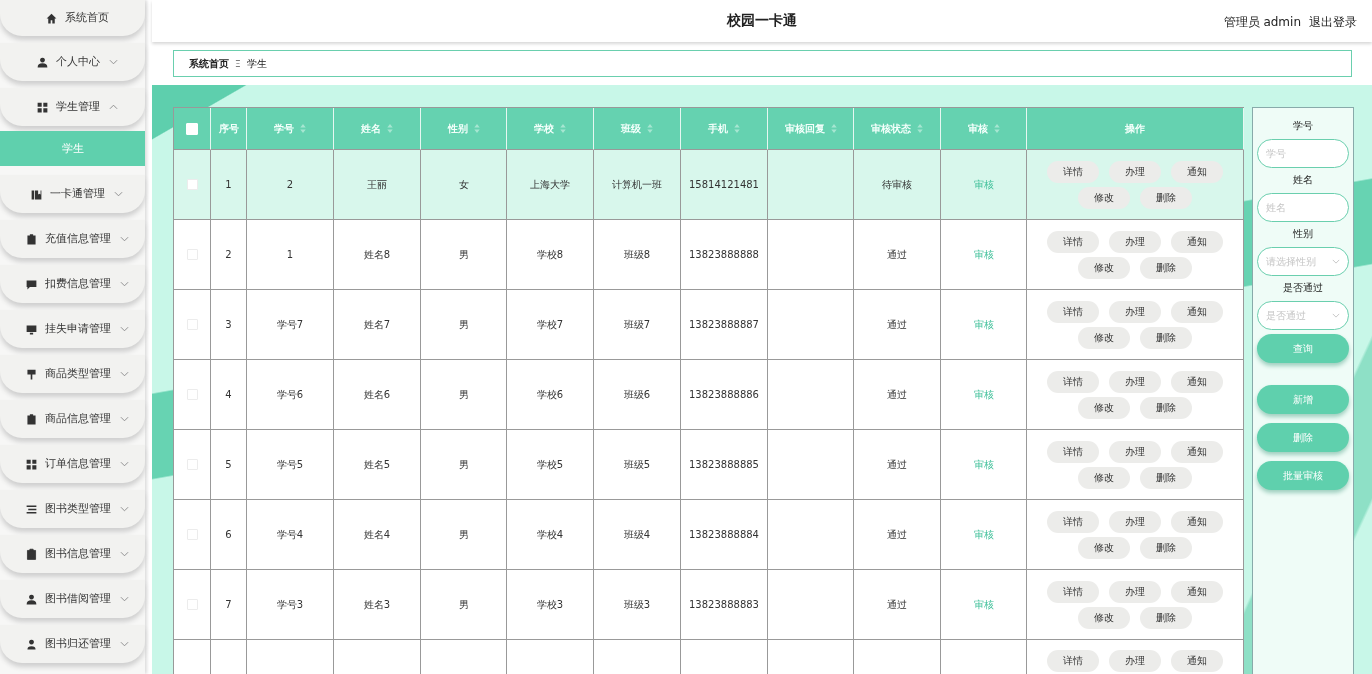 Image resolution: width=1372 pixels, height=674 pixels. Describe the element at coordinates (550, 325) in the screenshot. I see `table-cell: 学校7` at that location.